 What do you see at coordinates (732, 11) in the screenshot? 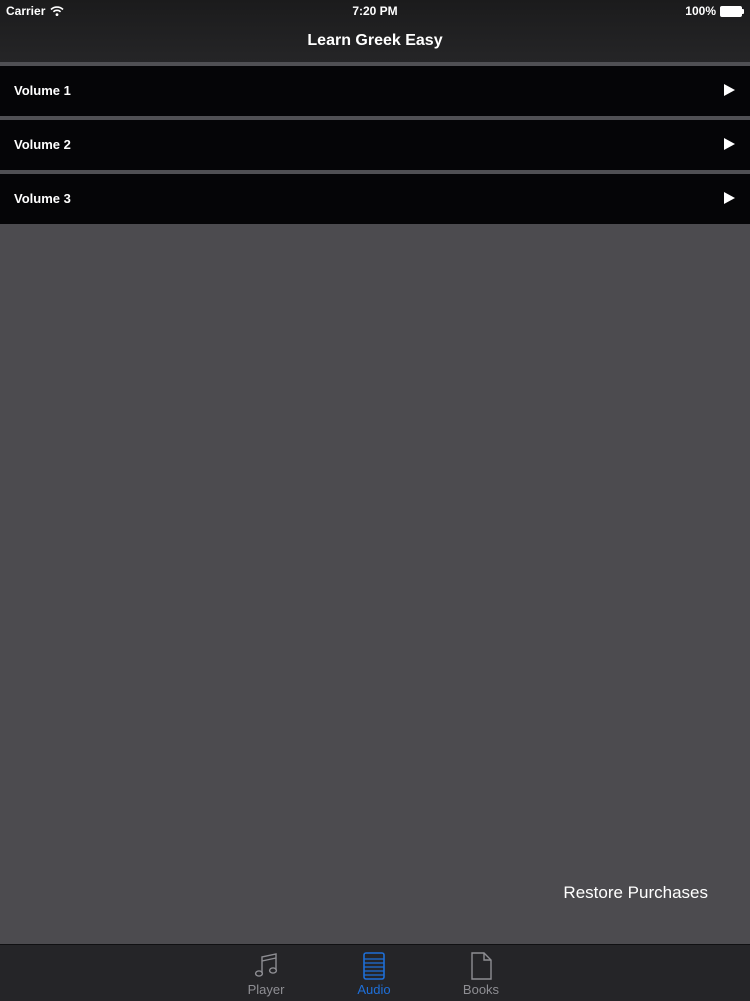
I see `battery-icon` at bounding box center [732, 11].